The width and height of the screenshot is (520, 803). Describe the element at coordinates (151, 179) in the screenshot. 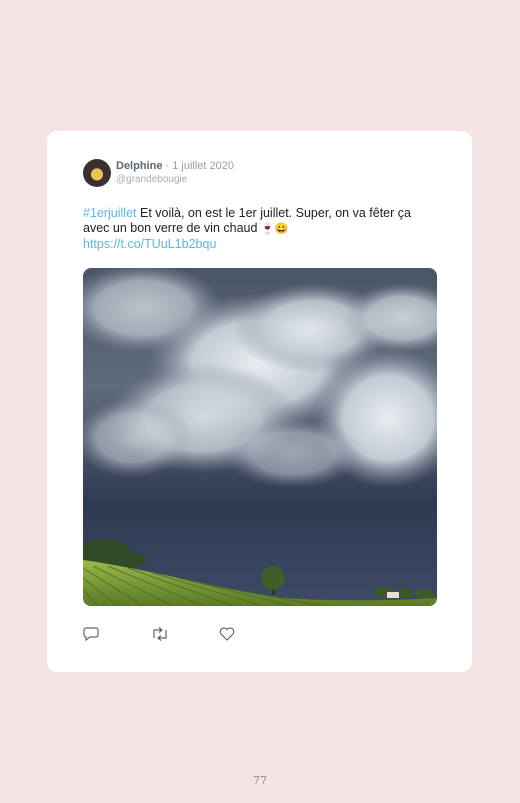

I see `author-handle: @grandebougie` at that location.